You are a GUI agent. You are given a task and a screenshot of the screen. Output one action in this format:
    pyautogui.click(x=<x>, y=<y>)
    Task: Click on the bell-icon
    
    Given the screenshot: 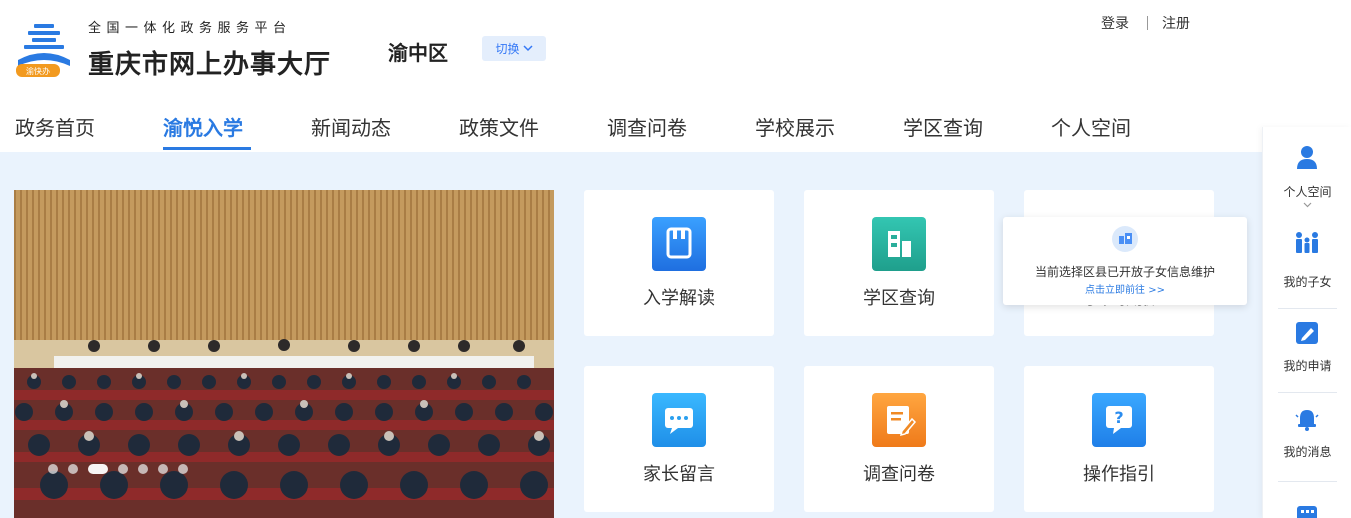 What is the action you would take?
    pyautogui.click(x=1307, y=420)
    